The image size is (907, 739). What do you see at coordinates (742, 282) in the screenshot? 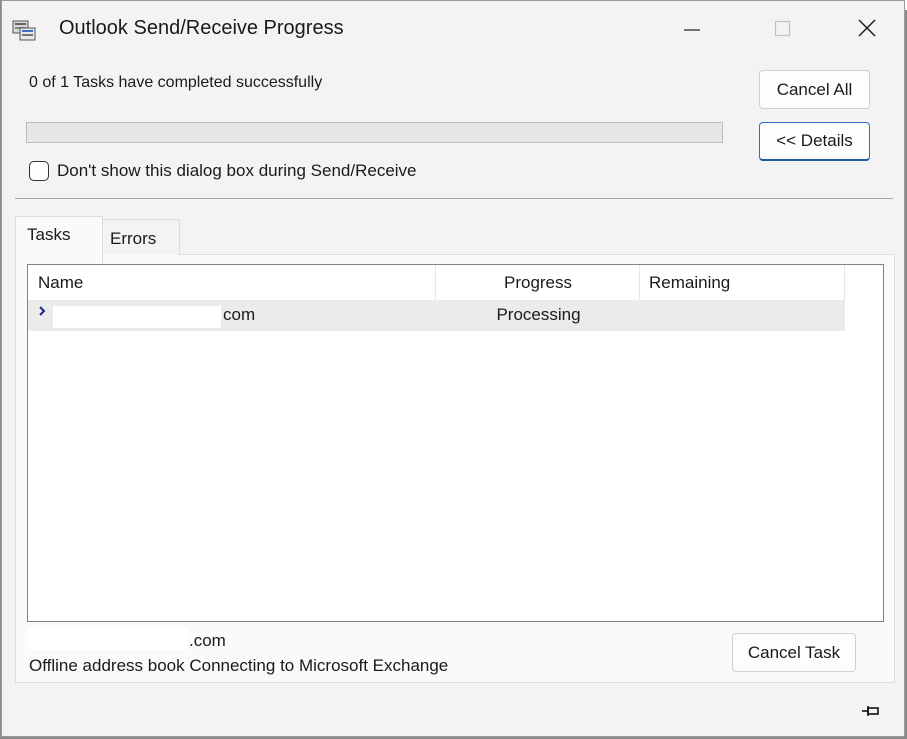
I see `column-header-remaining: Remaining` at bounding box center [742, 282].